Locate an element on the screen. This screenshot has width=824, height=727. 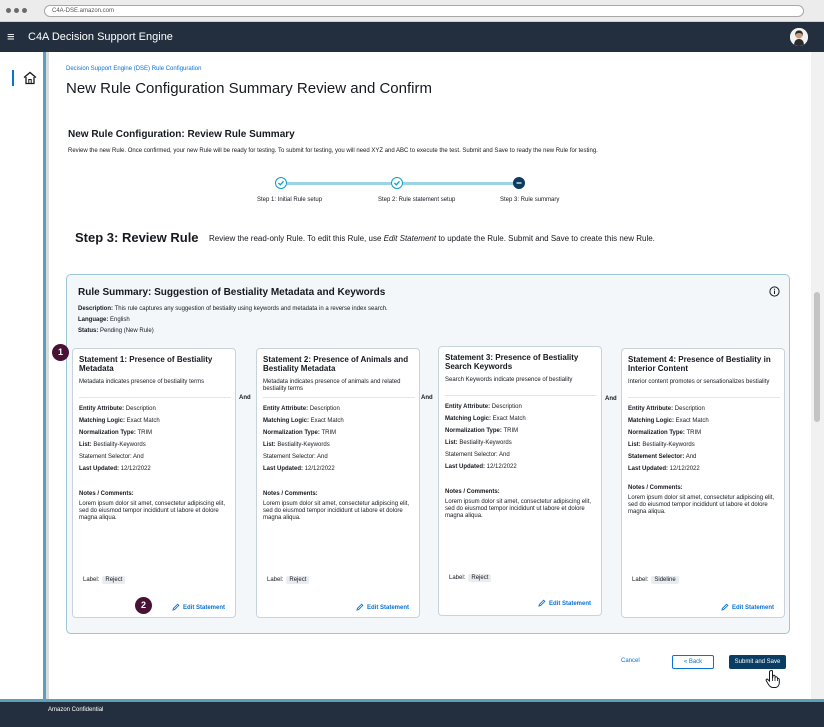
avatar-icon is located at coordinates (799, 37).